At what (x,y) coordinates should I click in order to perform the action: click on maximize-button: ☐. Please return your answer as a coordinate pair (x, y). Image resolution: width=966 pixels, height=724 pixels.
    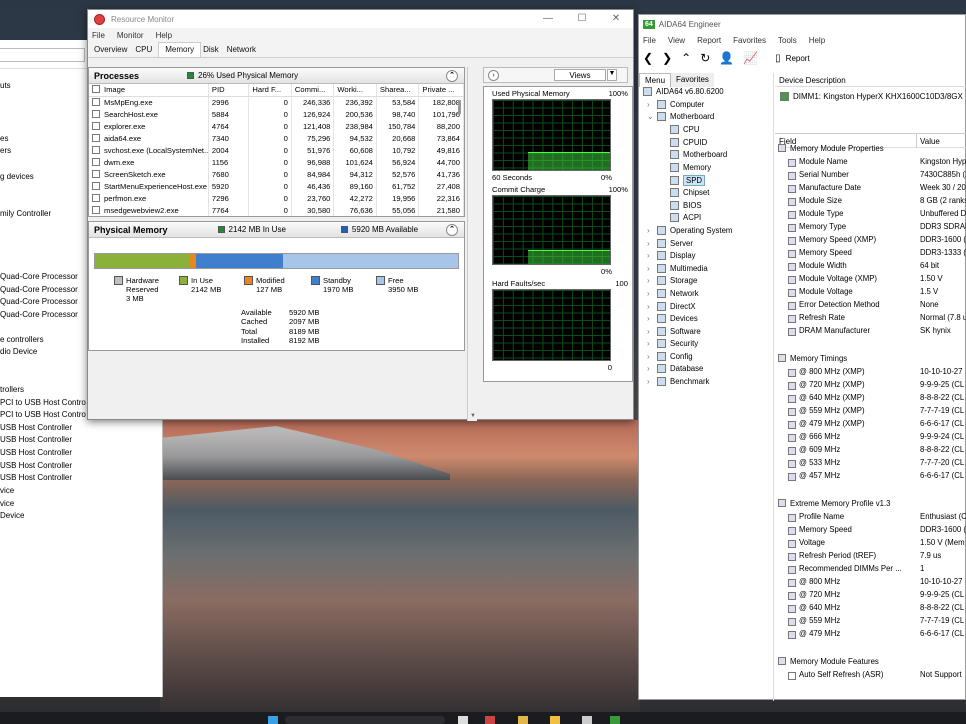
    Looking at the image, I should click on (582, 19).